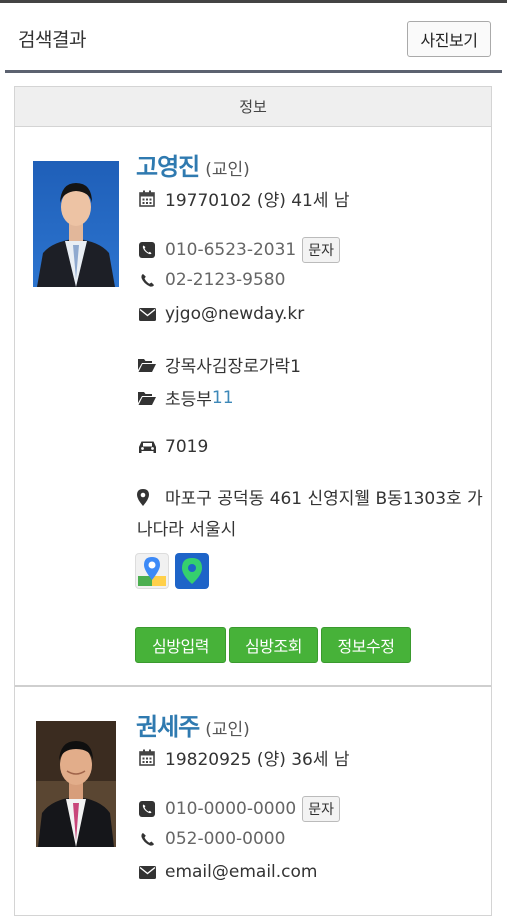 The height and width of the screenshot is (916, 507). What do you see at coordinates (366, 645) in the screenshot?
I see `edit-info-button: 정보수정` at bounding box center [366, 645].